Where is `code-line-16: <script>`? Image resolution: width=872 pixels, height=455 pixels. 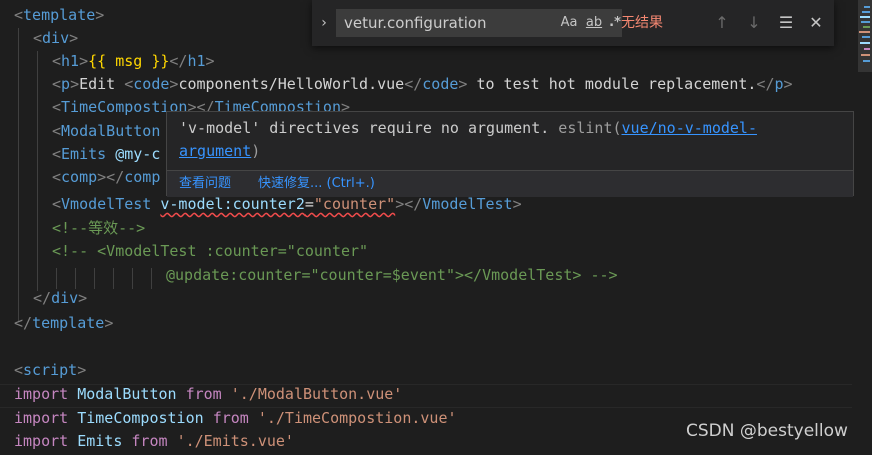 code-line-16: <script> is located at coordinates (50, 370).